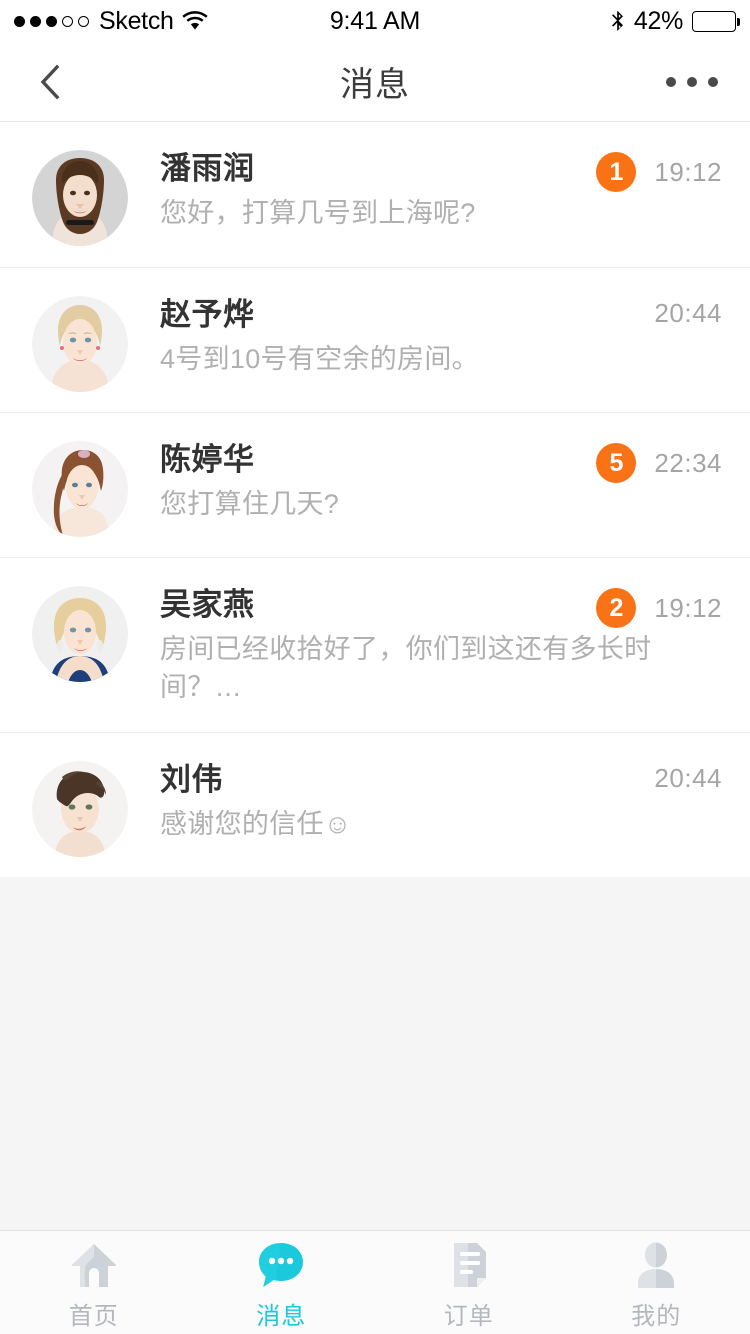 This screenshot has width=750, height=1334. I want to click on unread-badge: 2, so click(616, 608).